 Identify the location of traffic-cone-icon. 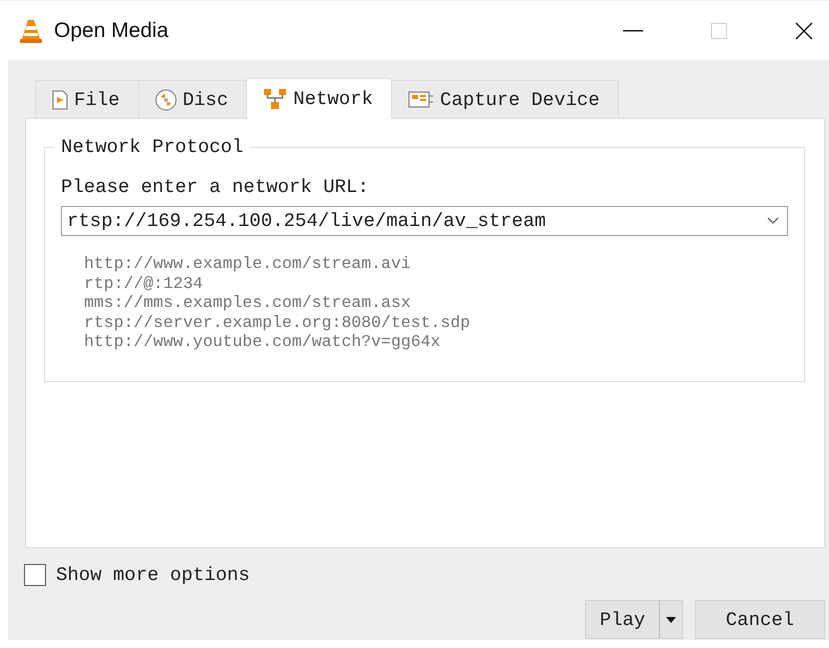
(31, 30).